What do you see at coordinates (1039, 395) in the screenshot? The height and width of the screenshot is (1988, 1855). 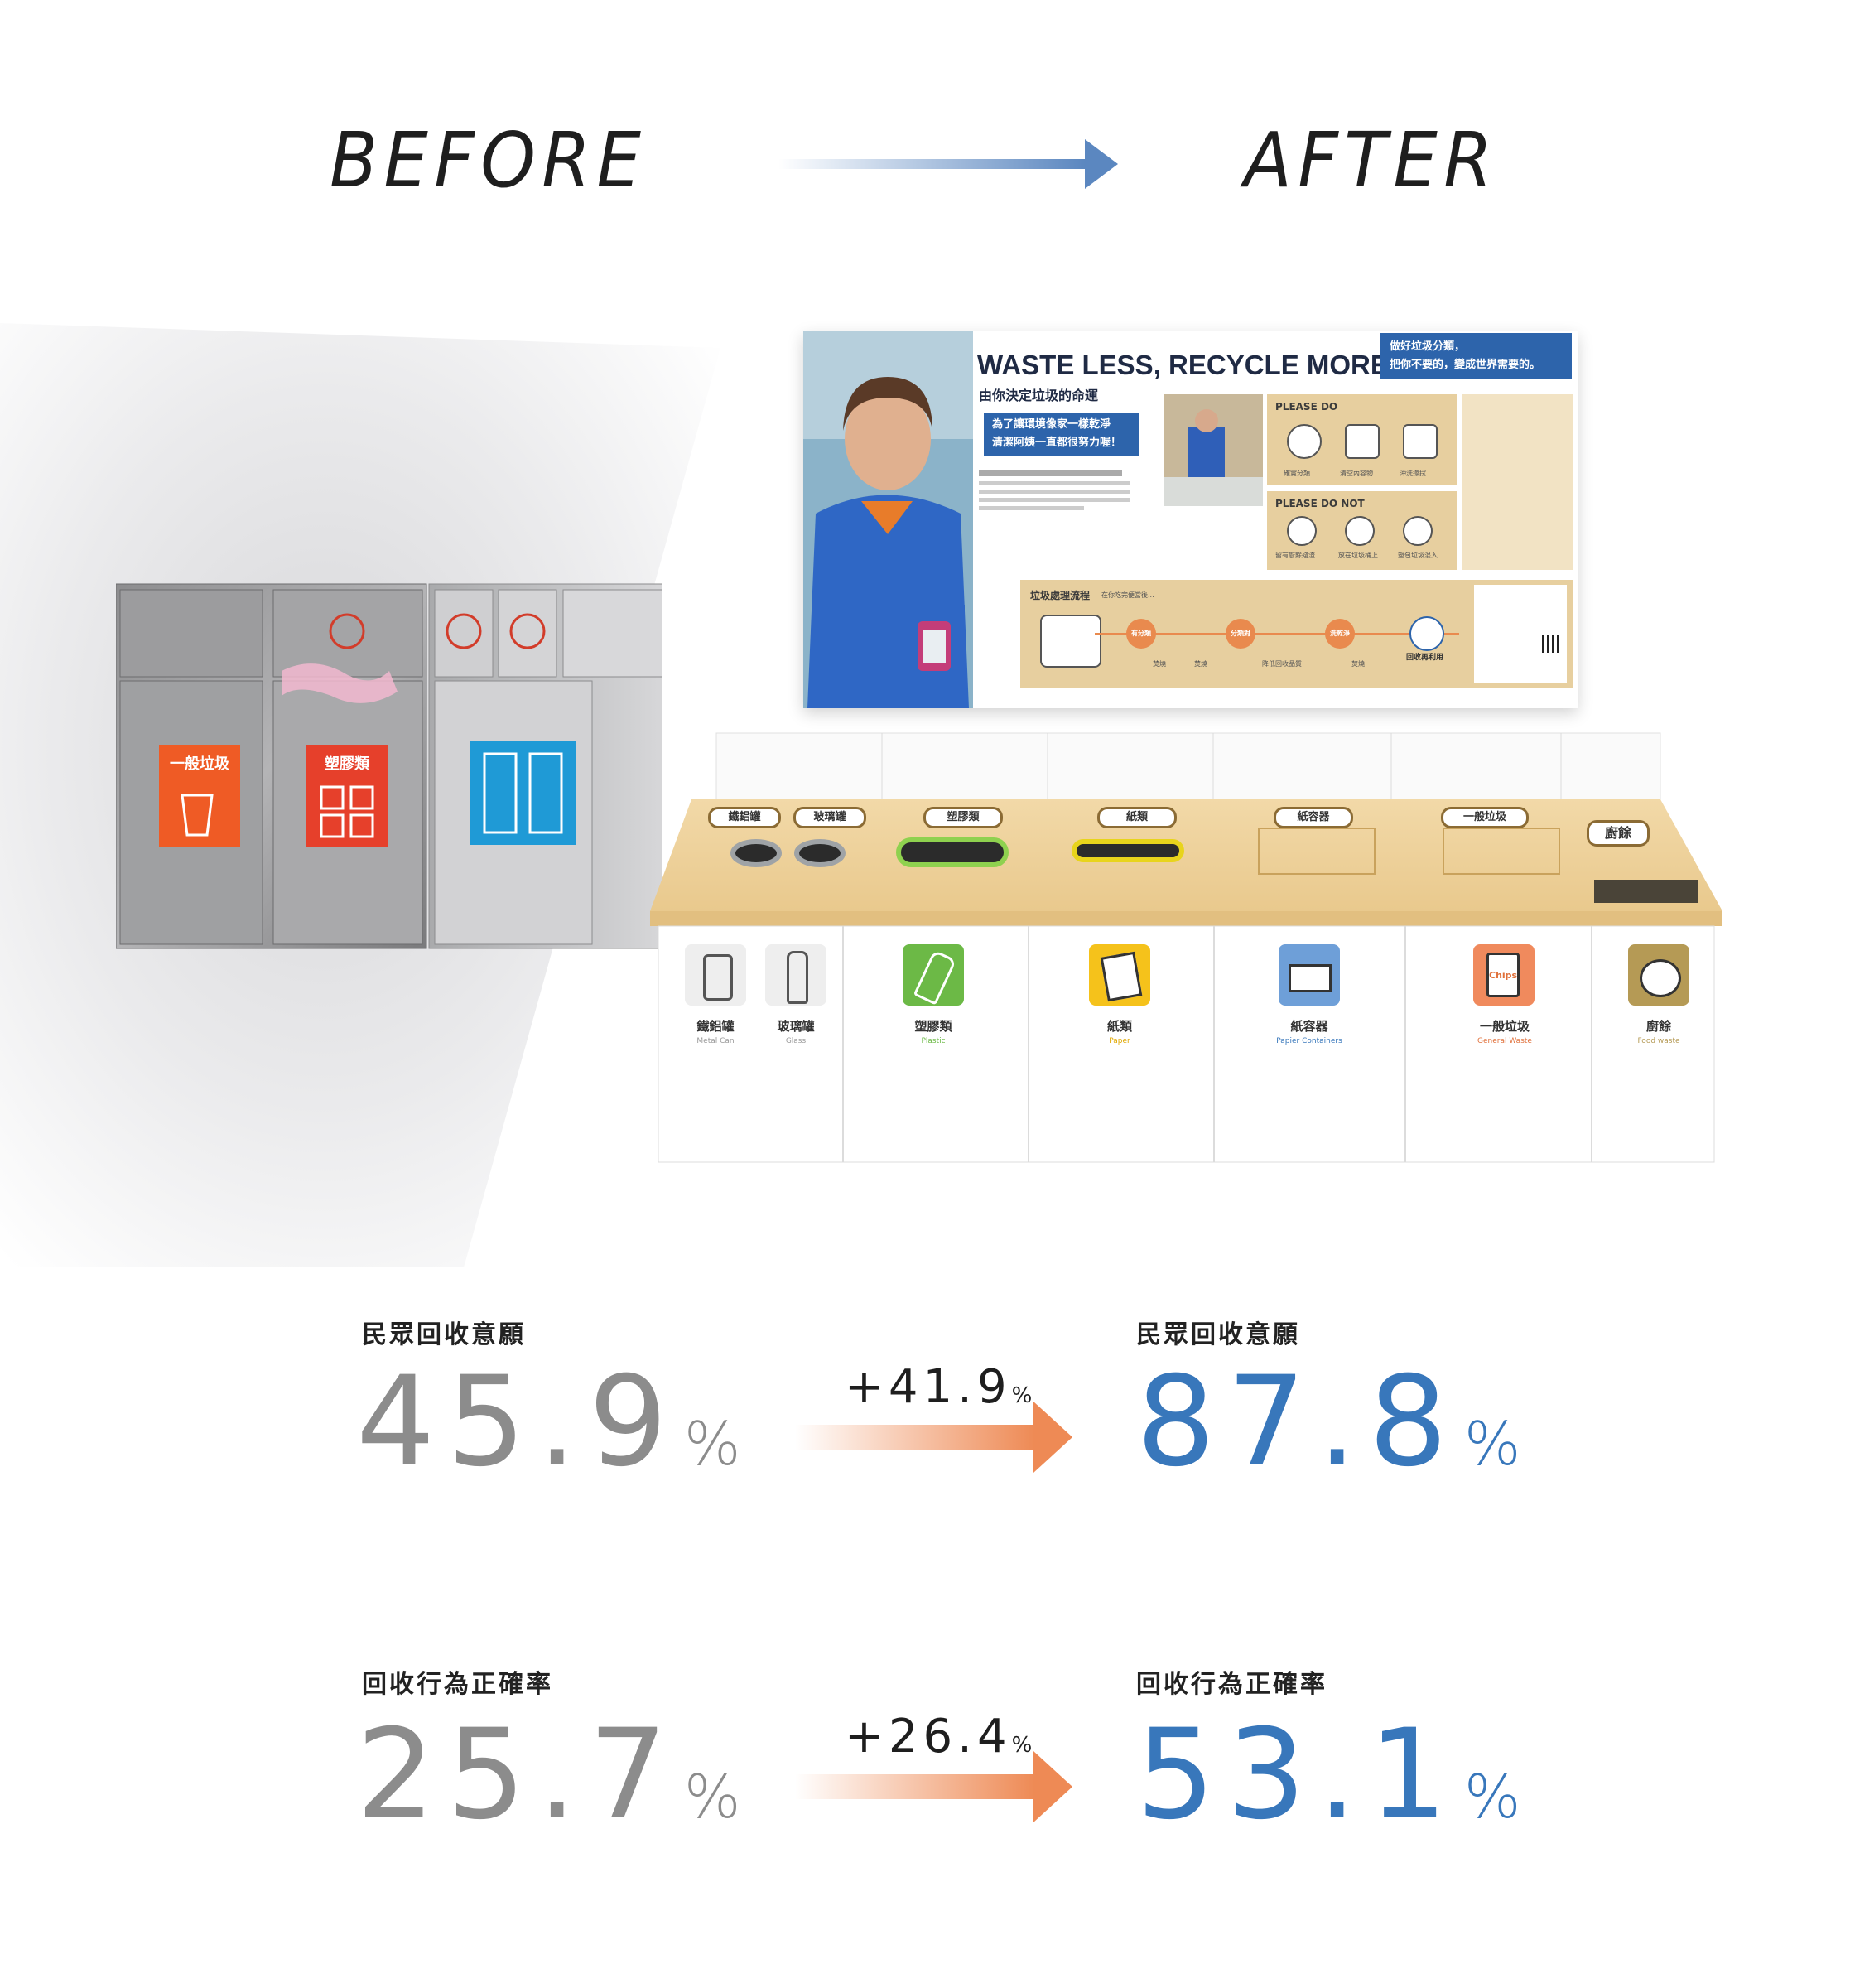 I see `poster-subtitle: 由你決定垃圾的命運` at bounding box center [1039, 395].